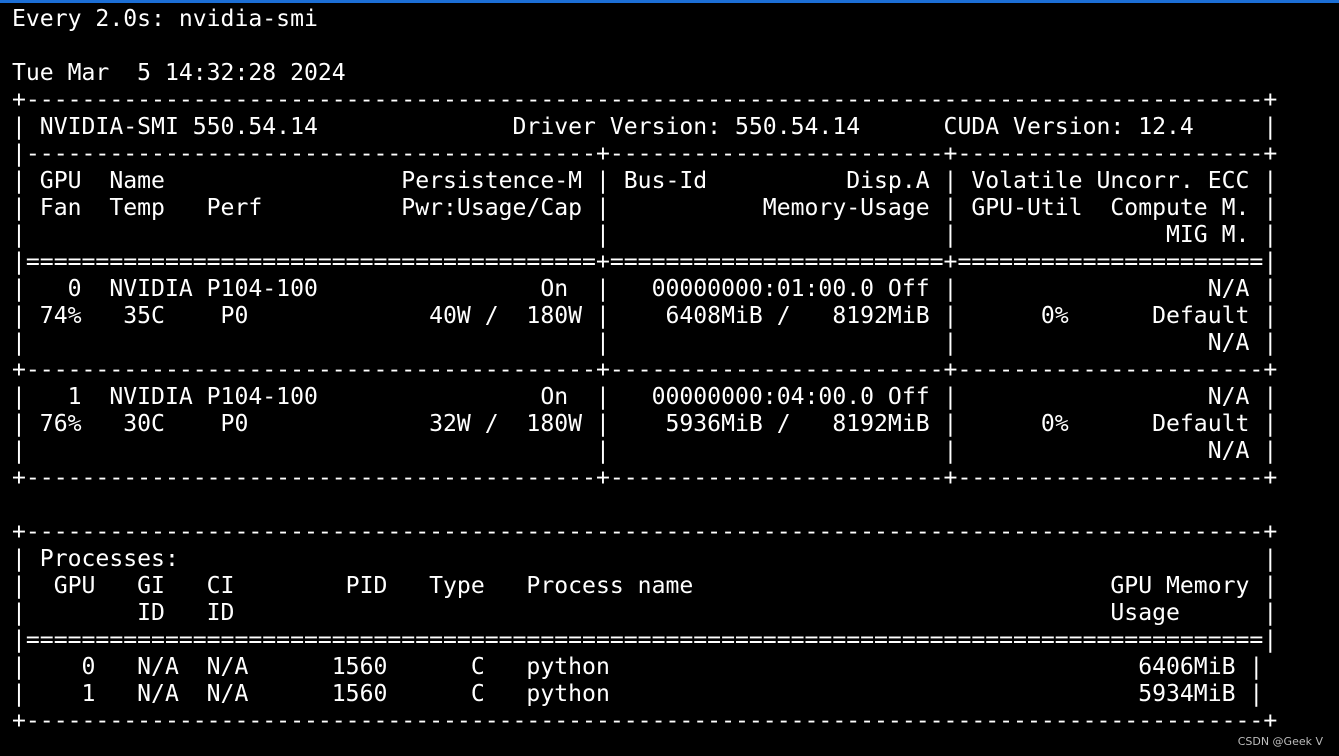 This screenshot has height=756, width=1339. Describe the element at coordinates (645, 559) in the screenshot. I see `processes-title-row: | Processes: |` at that location.